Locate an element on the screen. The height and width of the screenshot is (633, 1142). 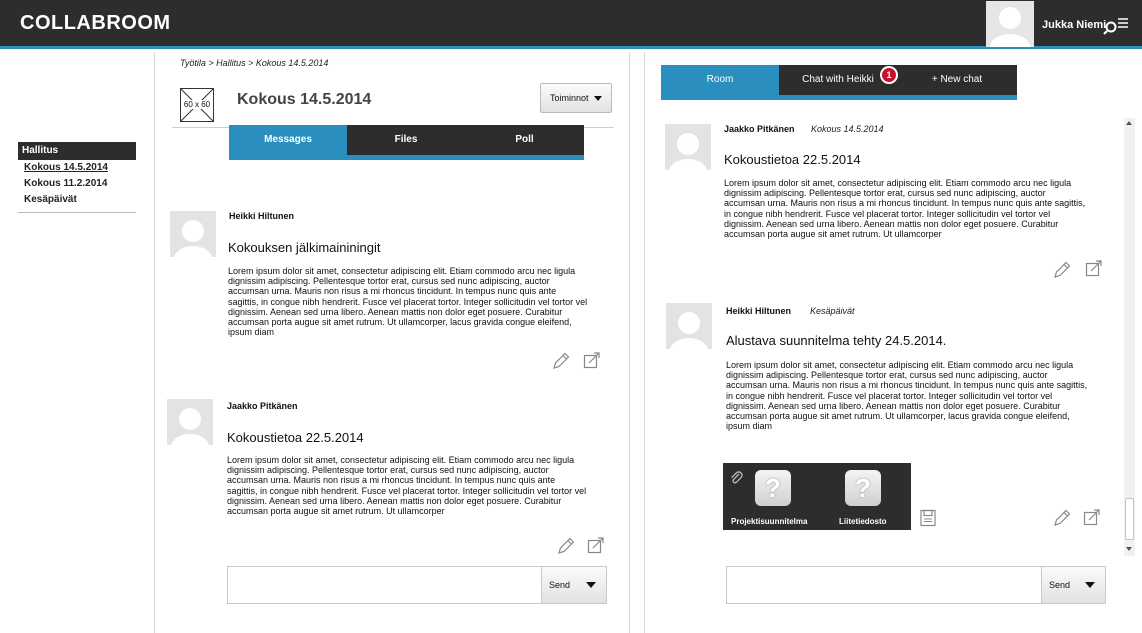
top-bar: COLLABROOM Jukka Niemi is located at coordinates (571, 24).